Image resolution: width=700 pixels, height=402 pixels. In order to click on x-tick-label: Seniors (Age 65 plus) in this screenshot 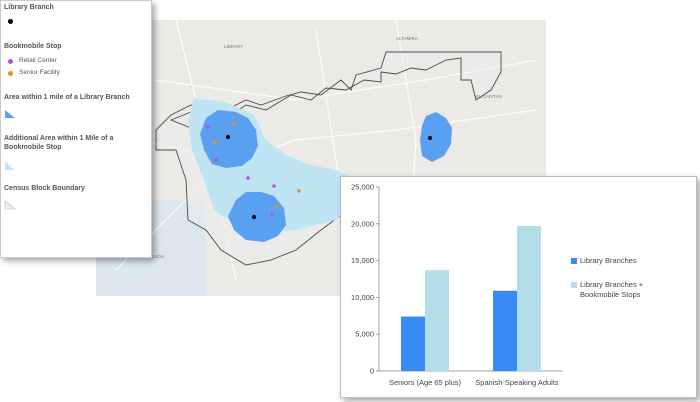, I will do `click(425, 382)`.